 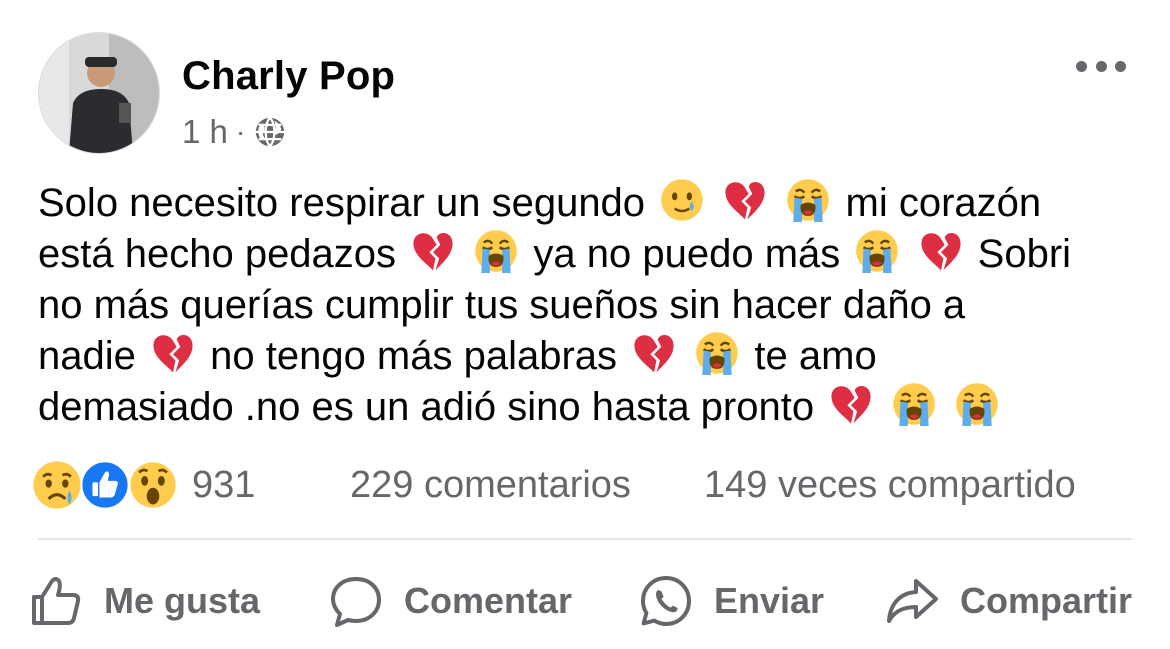 I want to click on post-text-segment: mi corazón, so click(x=943, y=203).